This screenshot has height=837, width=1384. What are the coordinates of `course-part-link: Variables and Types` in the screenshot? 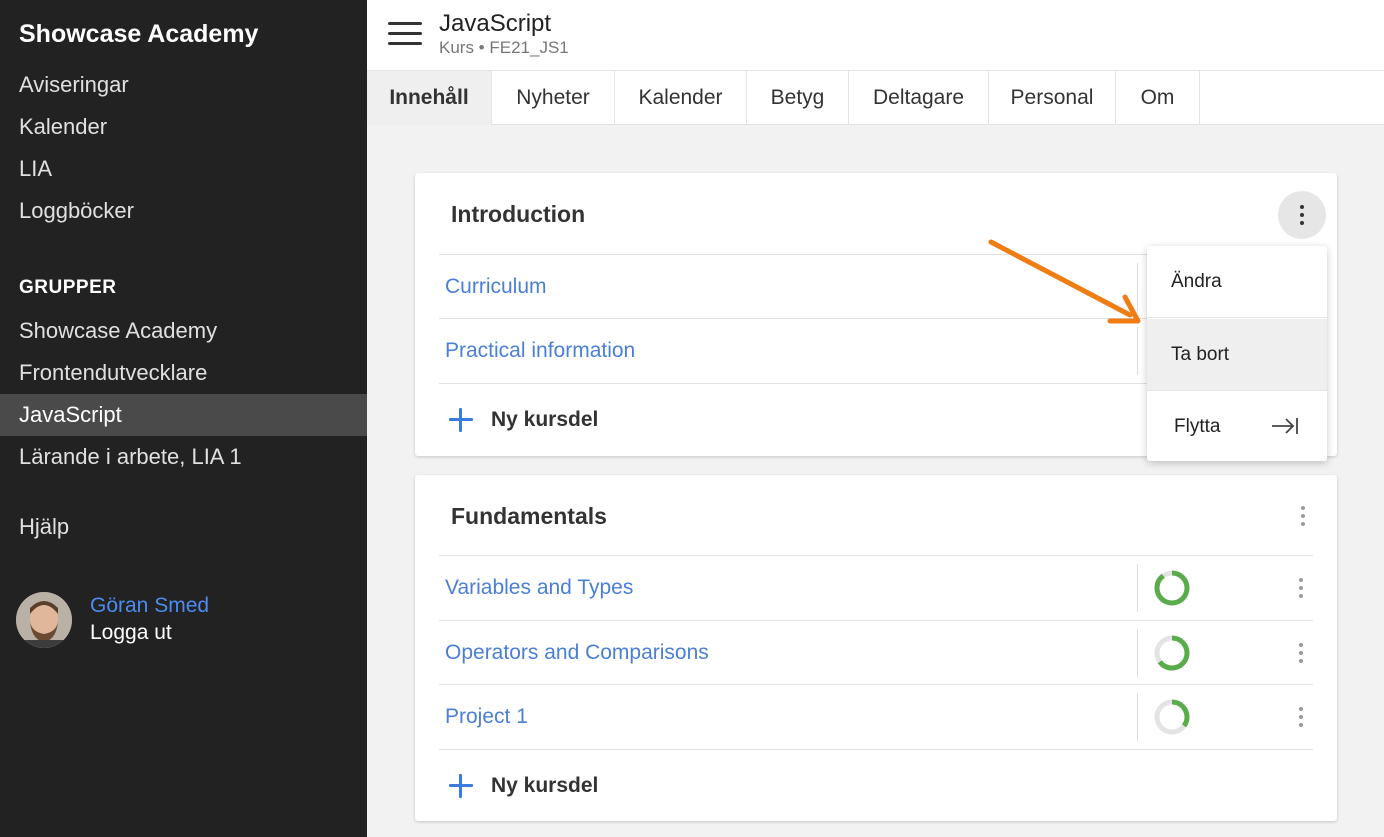 It's located at (539, 588).